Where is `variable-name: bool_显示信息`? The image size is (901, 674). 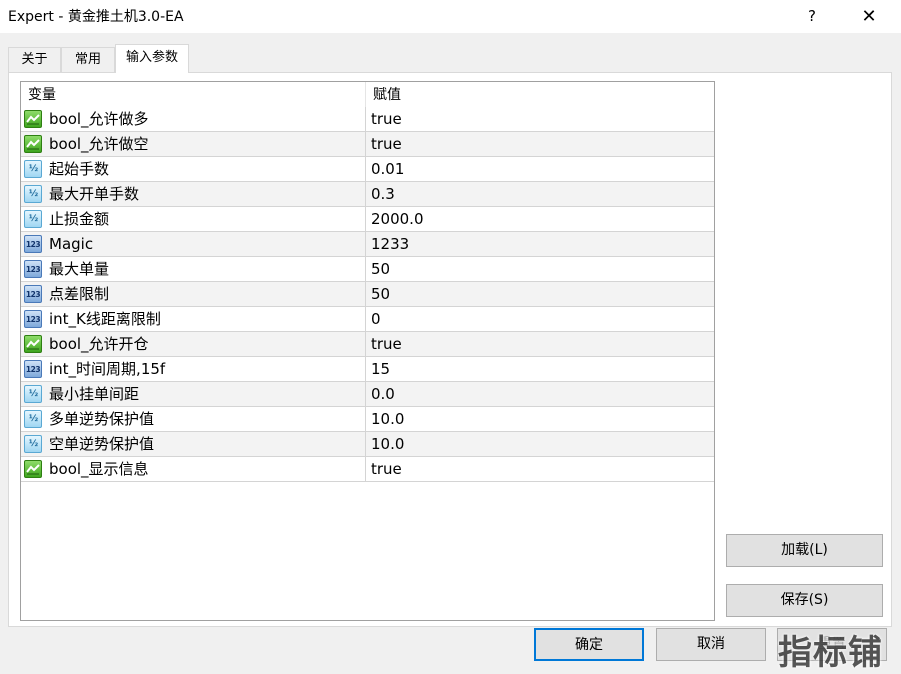 variable-name: bool_显示信息 is located at coordinates (99, 469).